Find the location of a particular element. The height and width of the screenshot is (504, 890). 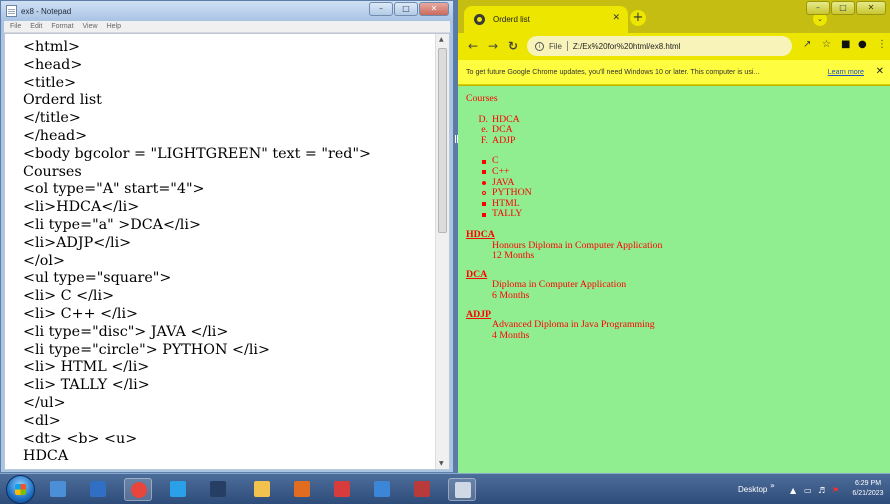

infobar-close-icon: ✕ is located at coordinates (880, 71).